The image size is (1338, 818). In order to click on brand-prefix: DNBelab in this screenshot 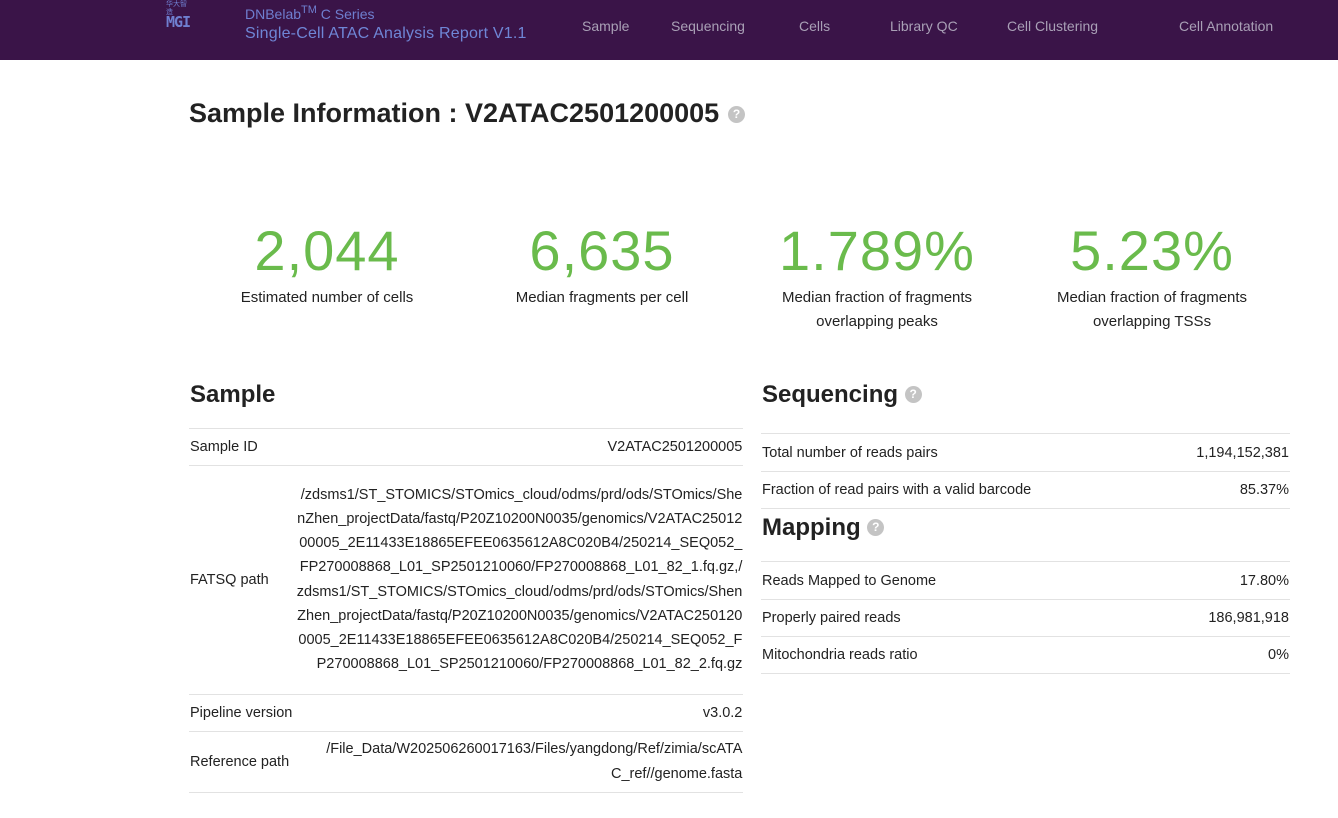, I will do `click(273, 14)`.